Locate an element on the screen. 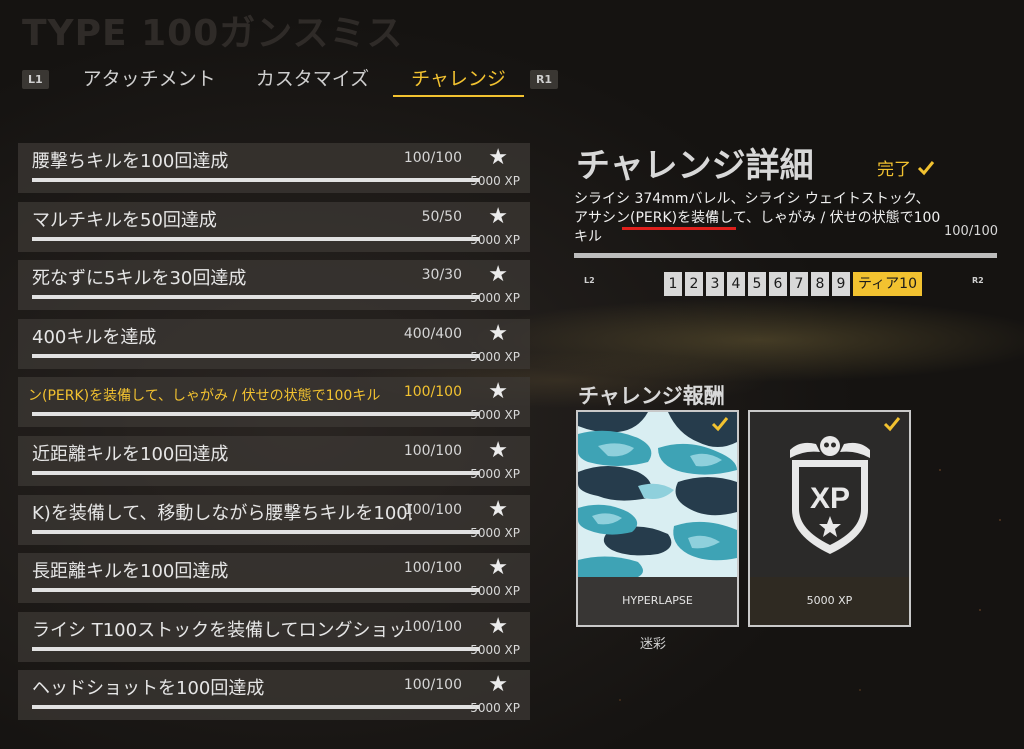  tier-7: 7 is located at coordinates (799, 284).